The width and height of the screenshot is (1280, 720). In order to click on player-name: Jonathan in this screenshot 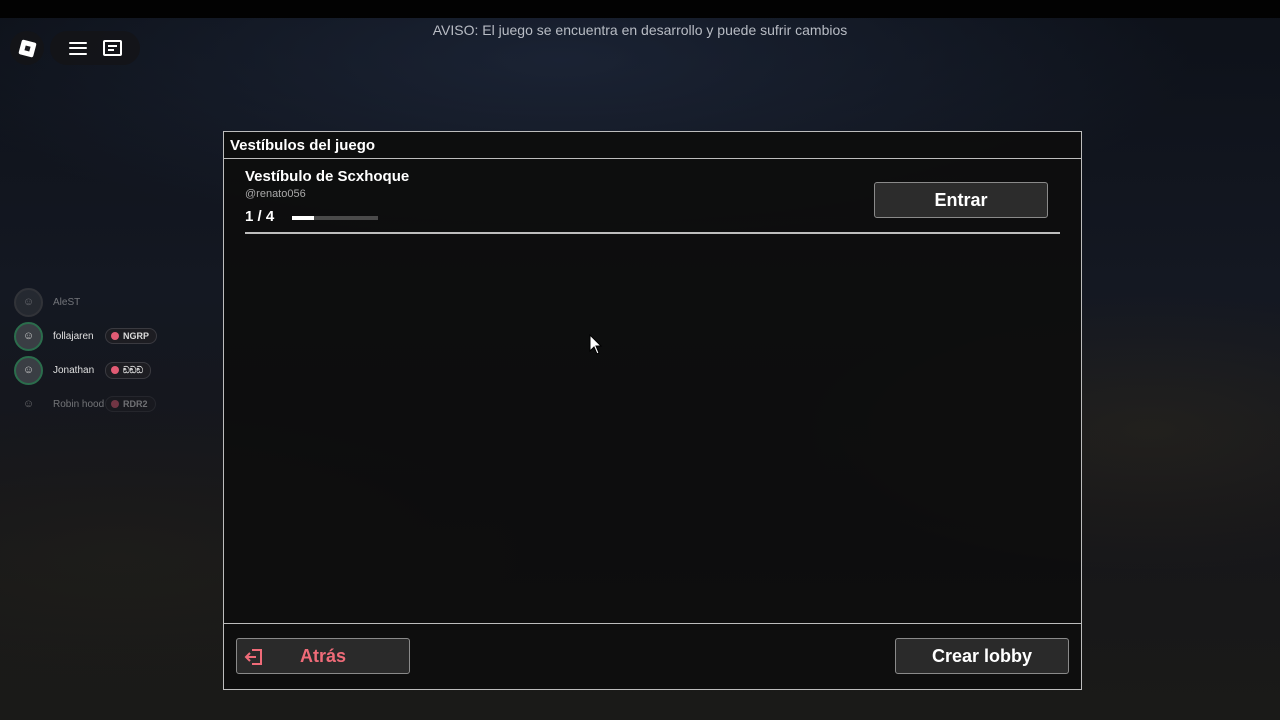, I will do `click(74, 370)`.